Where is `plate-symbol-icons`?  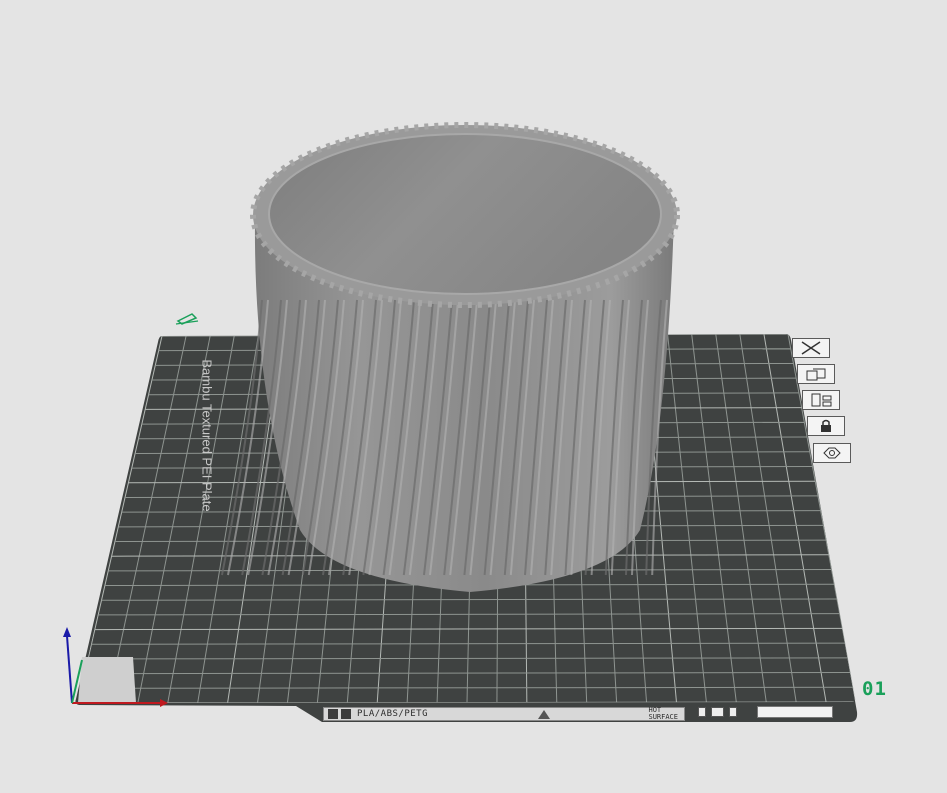 plate-symbol-icons is located at coordinates (717, 712).